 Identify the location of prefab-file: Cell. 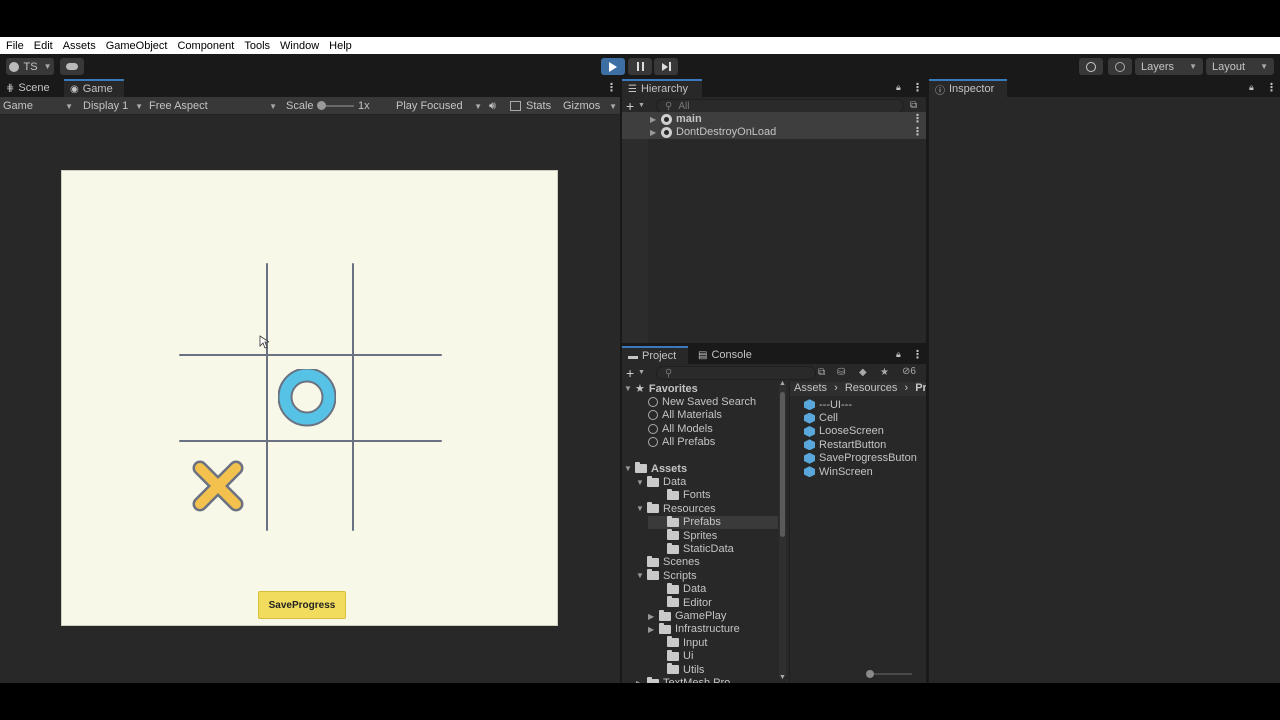
(821, 417).